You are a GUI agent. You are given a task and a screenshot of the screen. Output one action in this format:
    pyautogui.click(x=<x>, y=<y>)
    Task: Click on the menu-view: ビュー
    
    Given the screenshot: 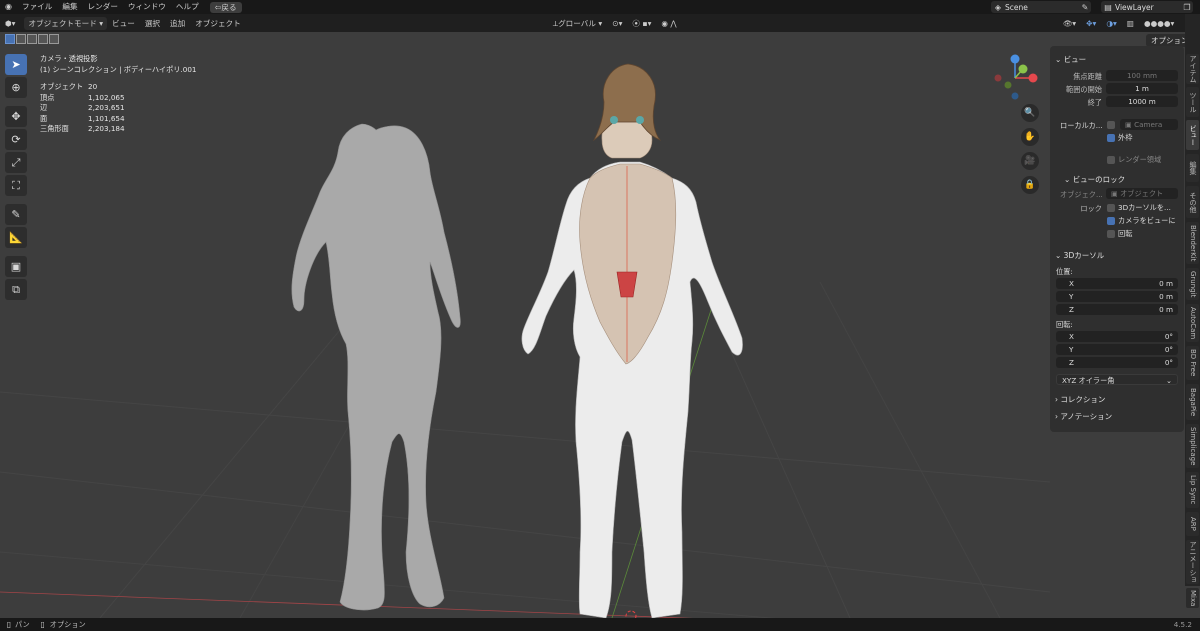 What is the action you would take?
    pyautogui.click(x=123, y=23)
    